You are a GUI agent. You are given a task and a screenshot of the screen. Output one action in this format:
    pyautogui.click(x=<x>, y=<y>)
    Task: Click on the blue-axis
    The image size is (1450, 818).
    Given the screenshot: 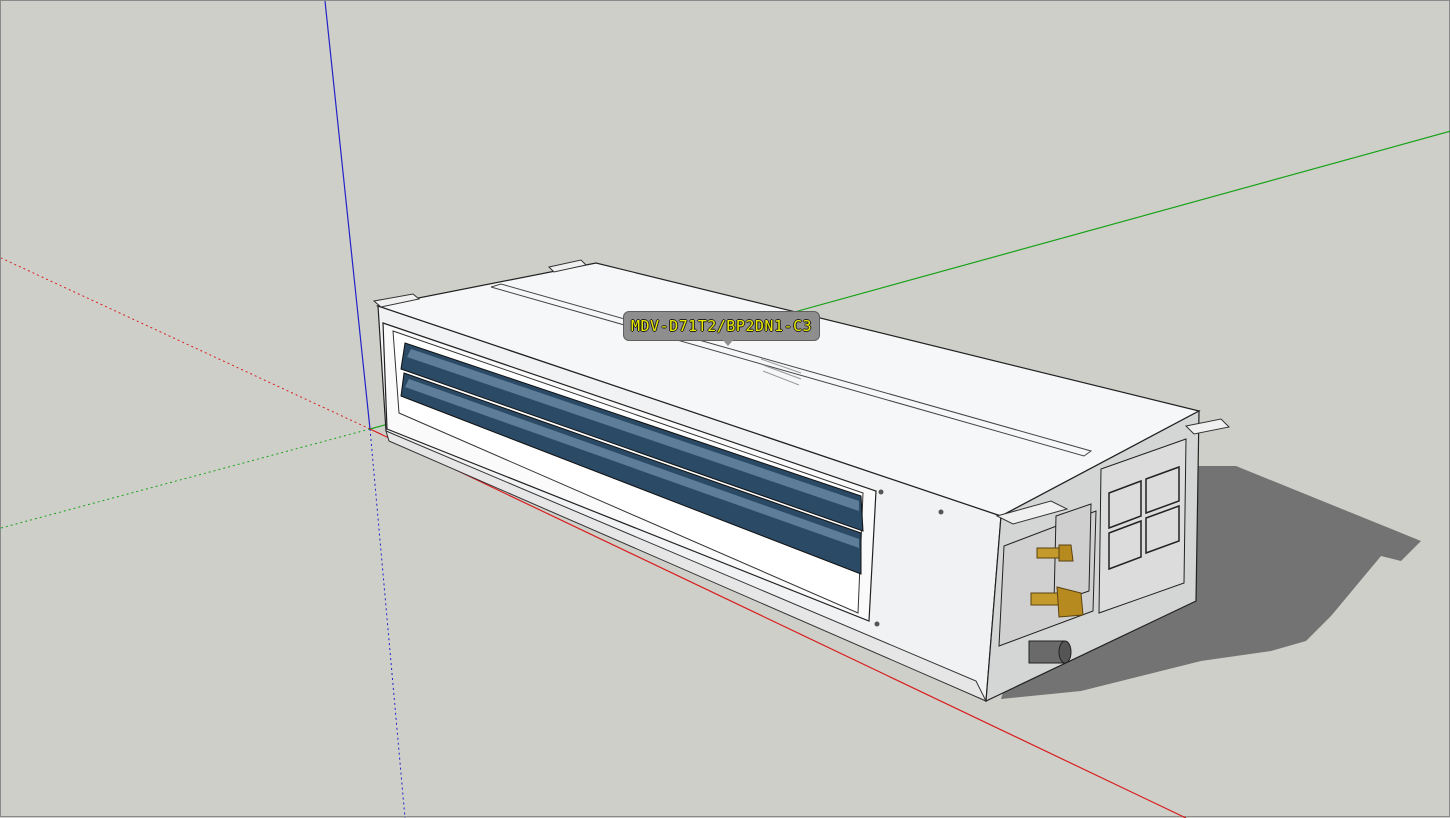 What is the action you would take?
    pyautogui.click(x=347, y=215)
    